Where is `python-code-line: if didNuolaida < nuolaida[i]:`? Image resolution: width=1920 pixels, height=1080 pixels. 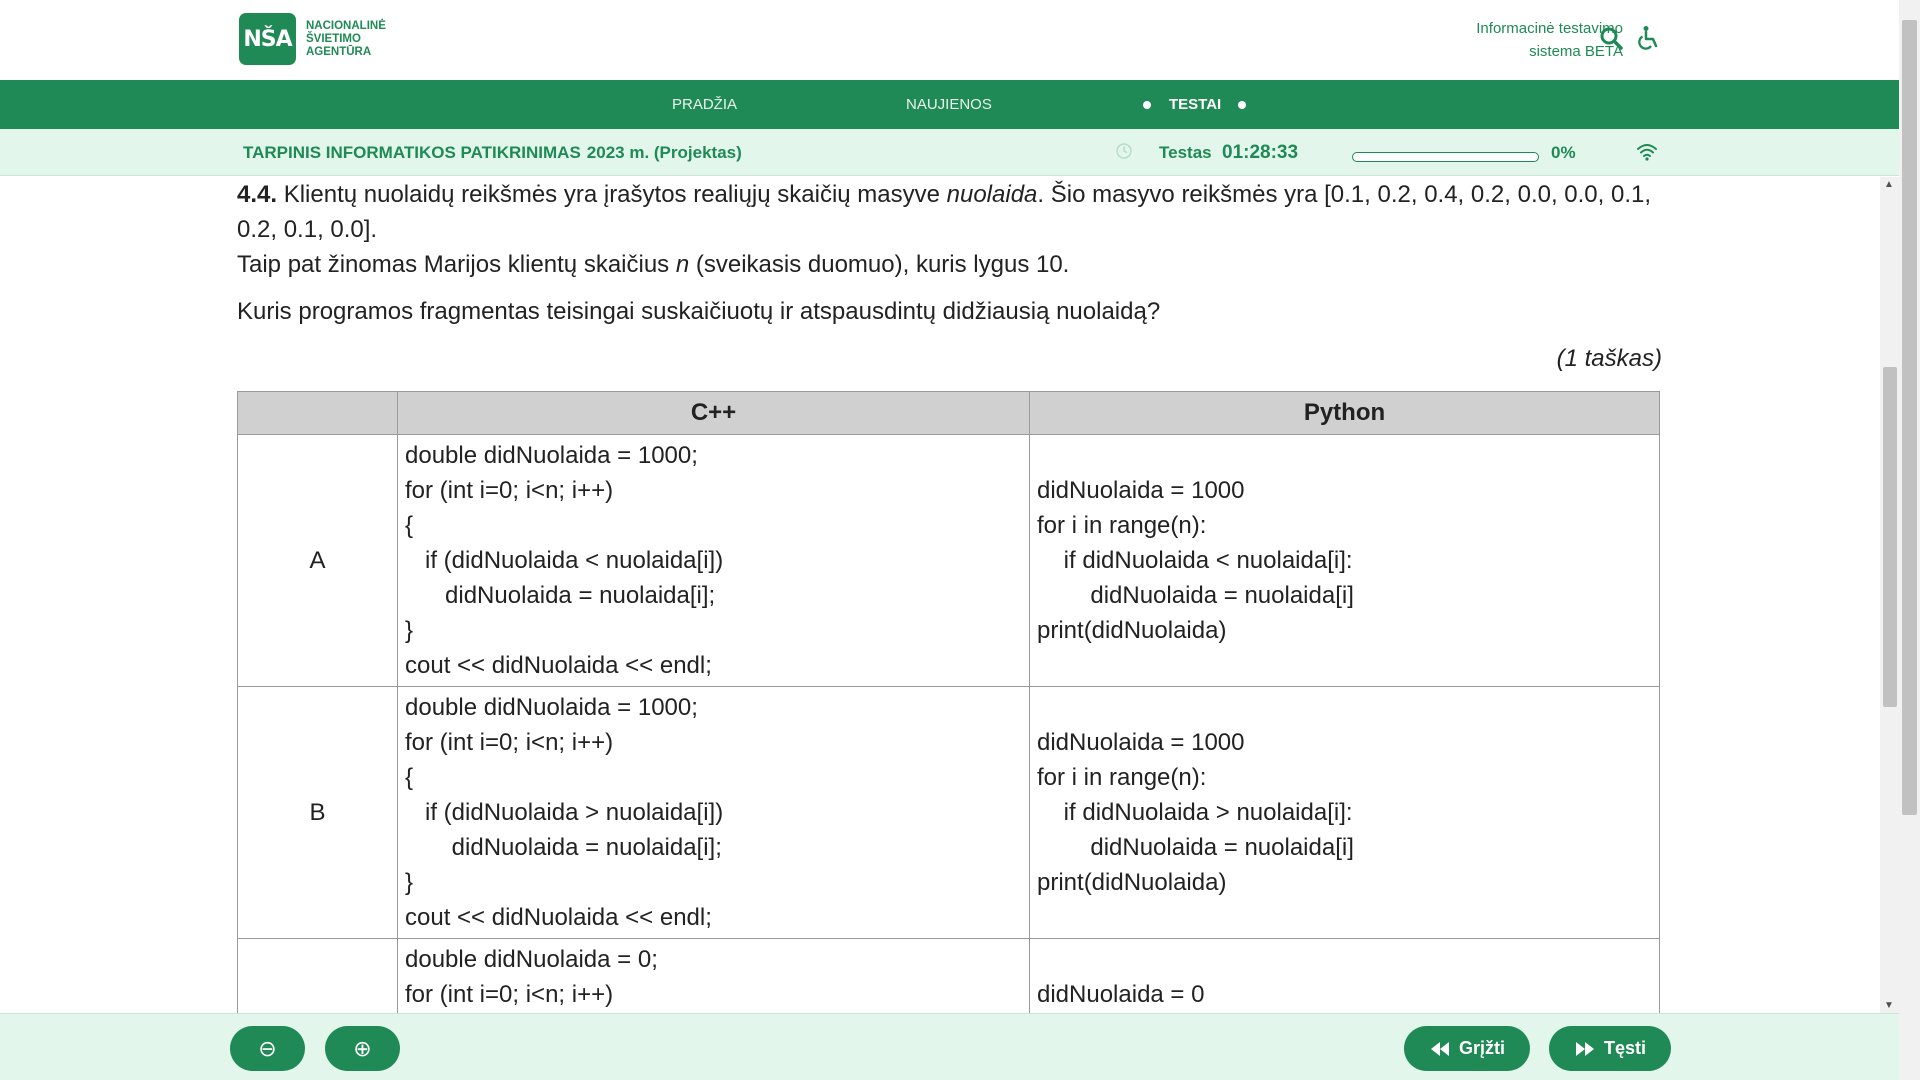
python-code-line: if didNuolaida < nuolaida[i]: is located at coordinates (1195, 560).